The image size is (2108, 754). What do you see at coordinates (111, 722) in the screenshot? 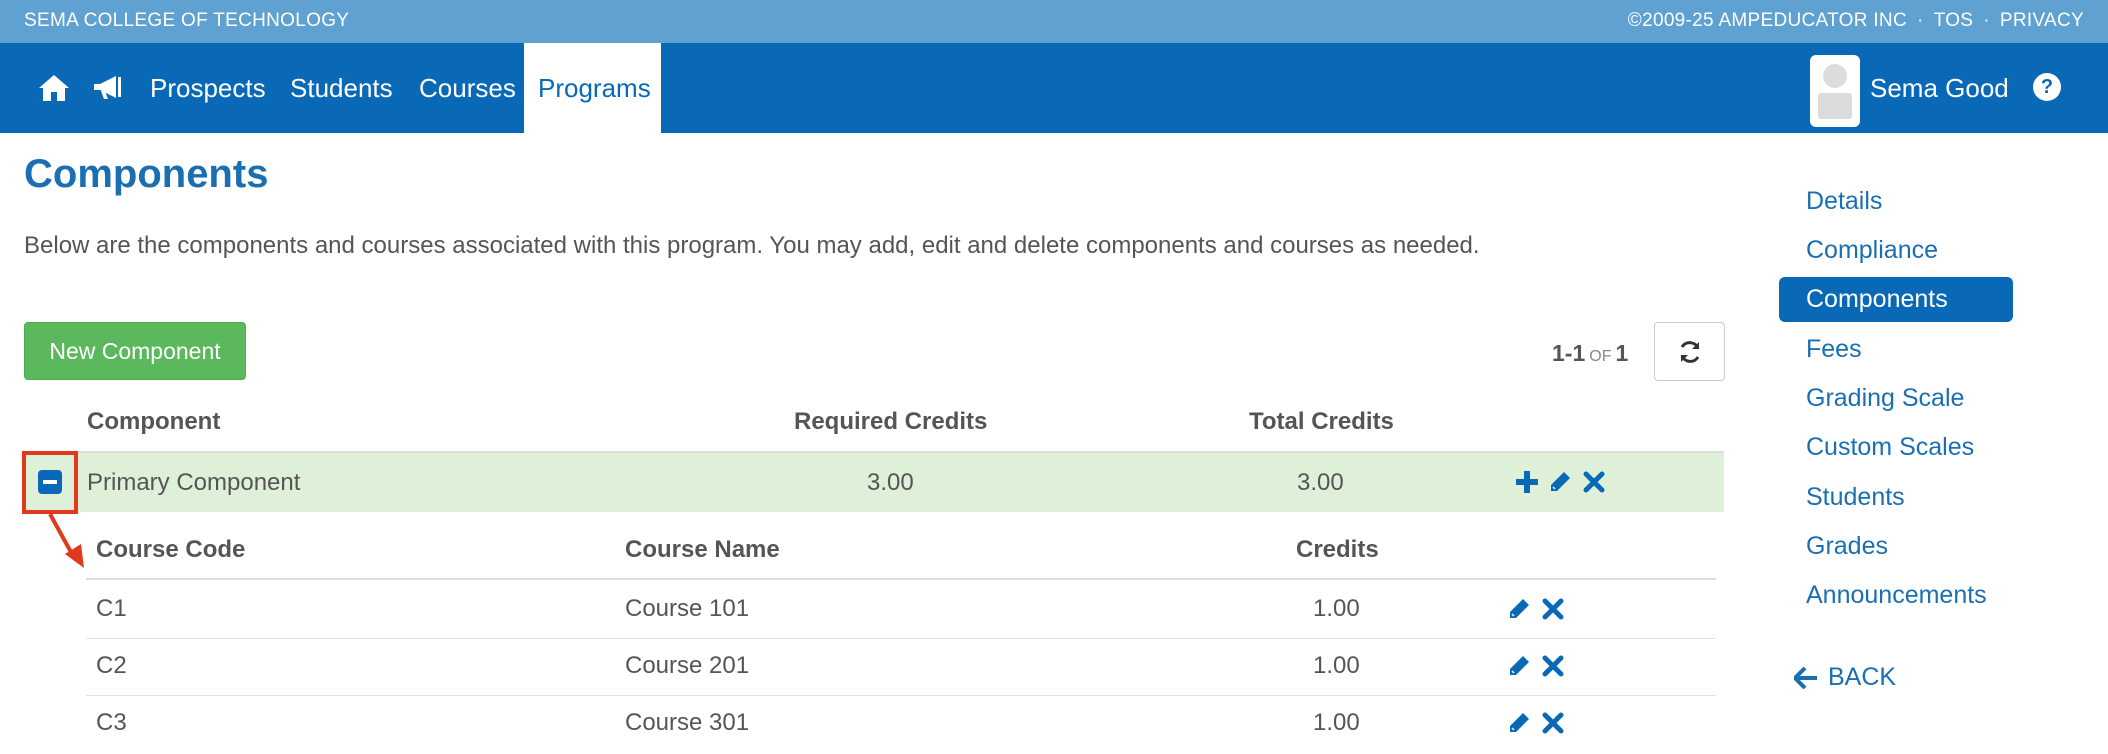
I see `course-code: C3` at bounding box center [111, 722].